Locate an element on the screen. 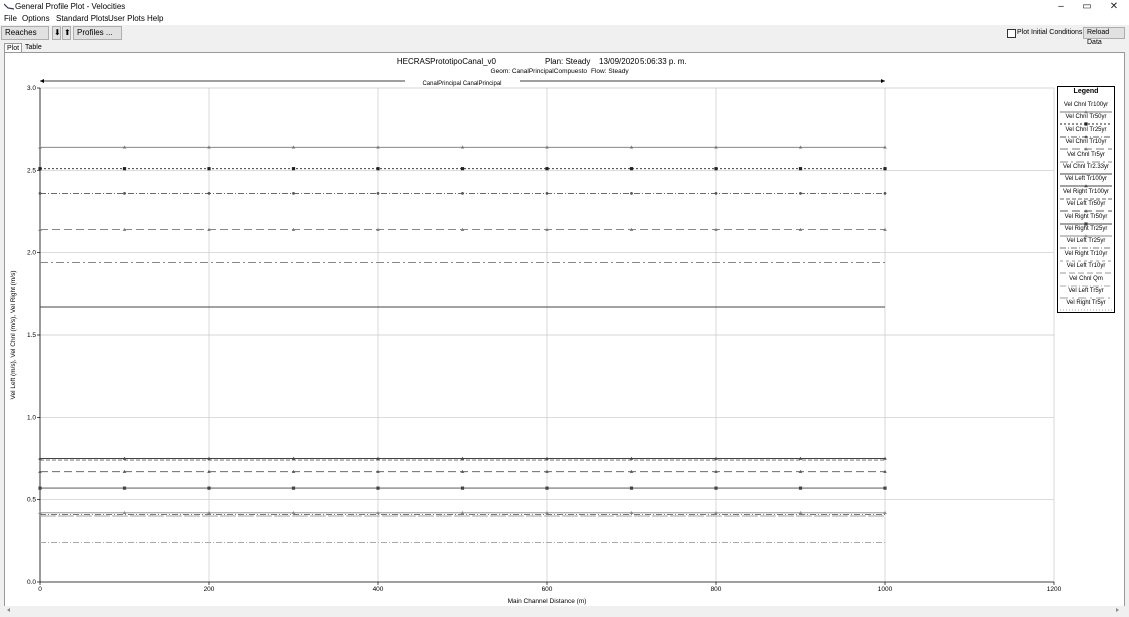 The height and width of the screenshot is (617, 1129). legend-entry: Vel Left Tr5yr is located at coordinates (1086, 291).